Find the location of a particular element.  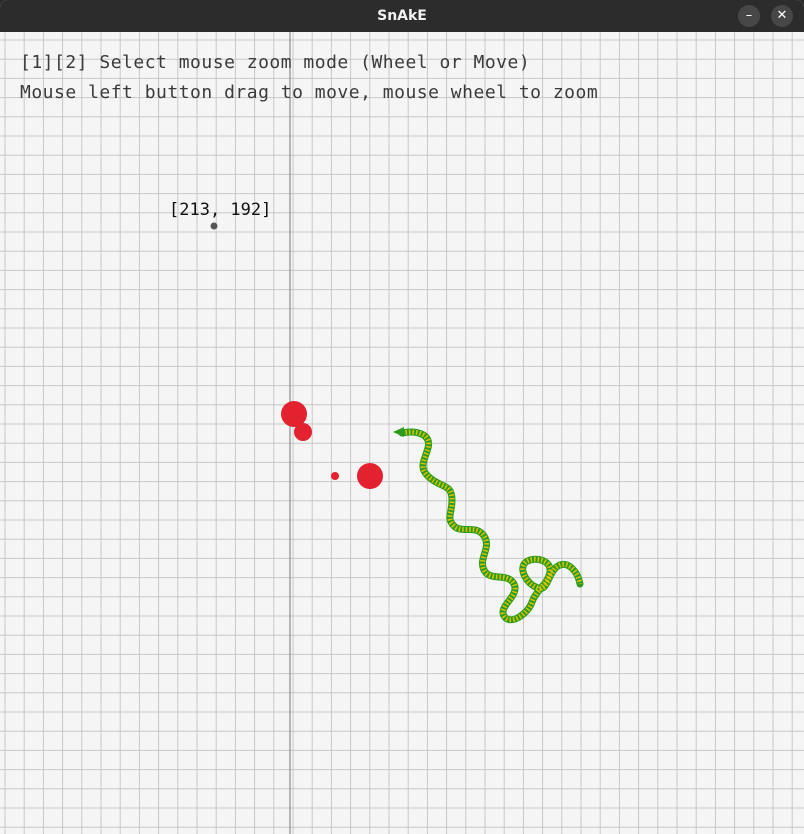

title-bar: SnAkE – ✕ is located at coordinates (402, 16).